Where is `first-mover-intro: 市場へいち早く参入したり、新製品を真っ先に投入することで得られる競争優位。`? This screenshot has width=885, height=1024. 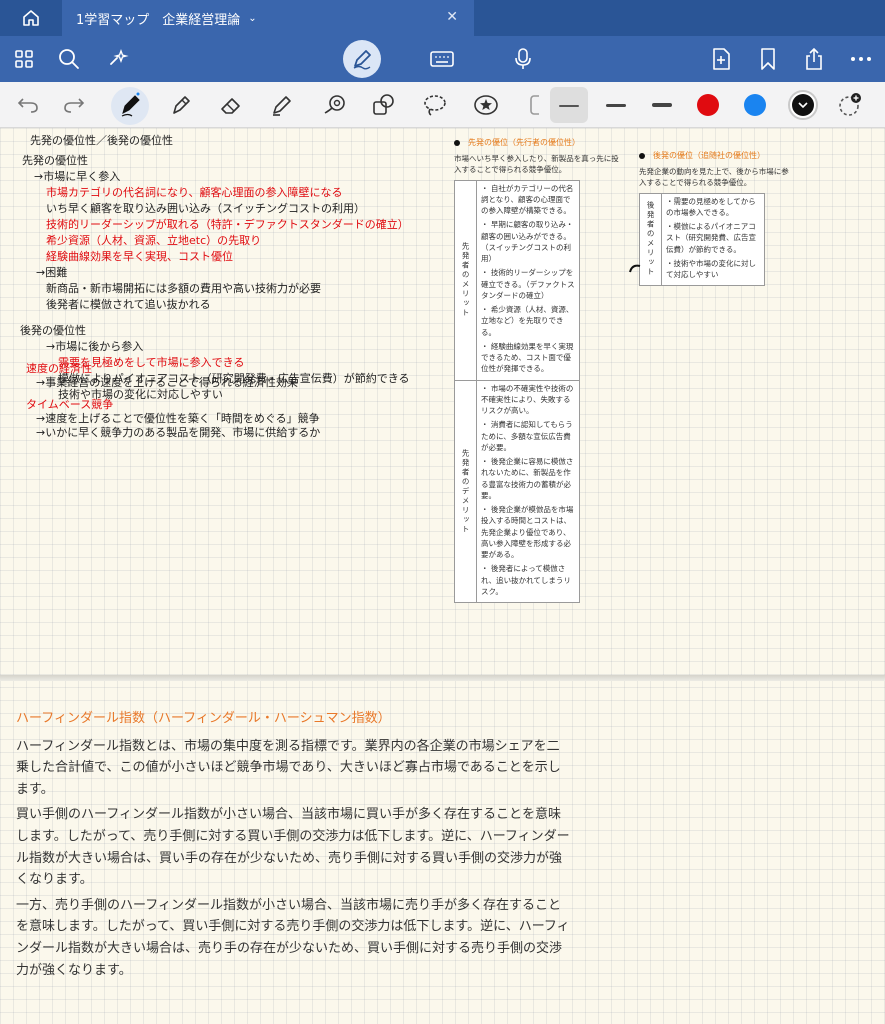
first-mover-intro: 市場へいち早く参入したり、新製品を真っ先に投入することで得られる競争優位。 is located at coordinates (536, 164).